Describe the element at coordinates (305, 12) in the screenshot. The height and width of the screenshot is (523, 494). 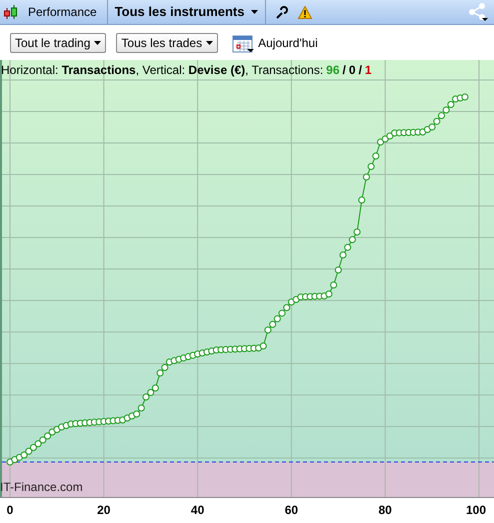
I see `warning-icon` at that location.